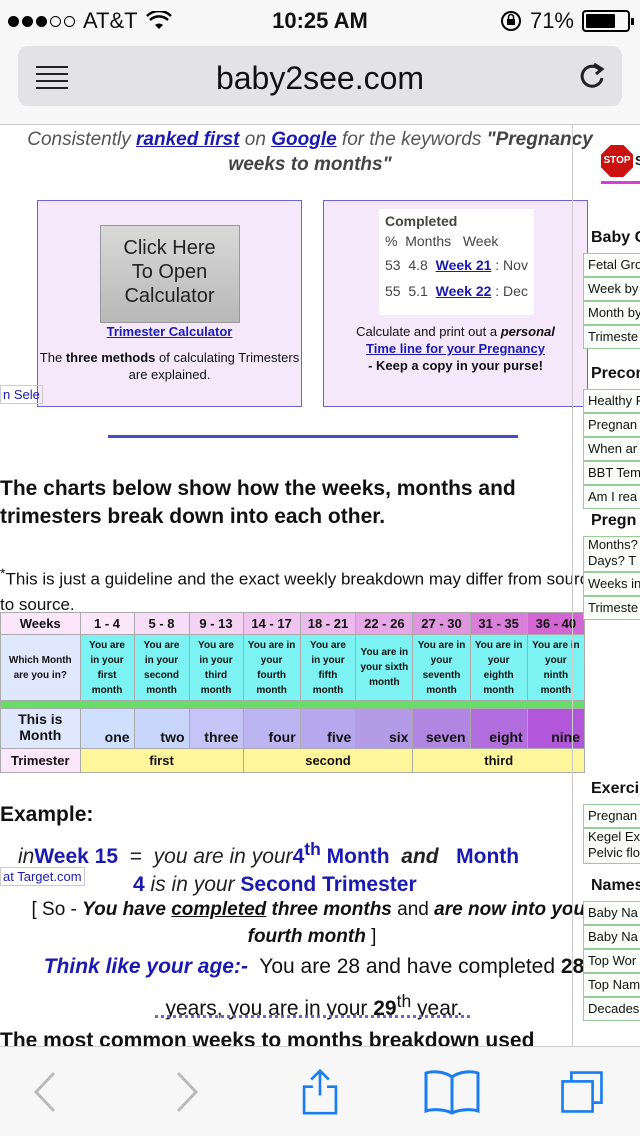  I want to click on which-month-cell: You are in your sixth month, so click(384, 667).